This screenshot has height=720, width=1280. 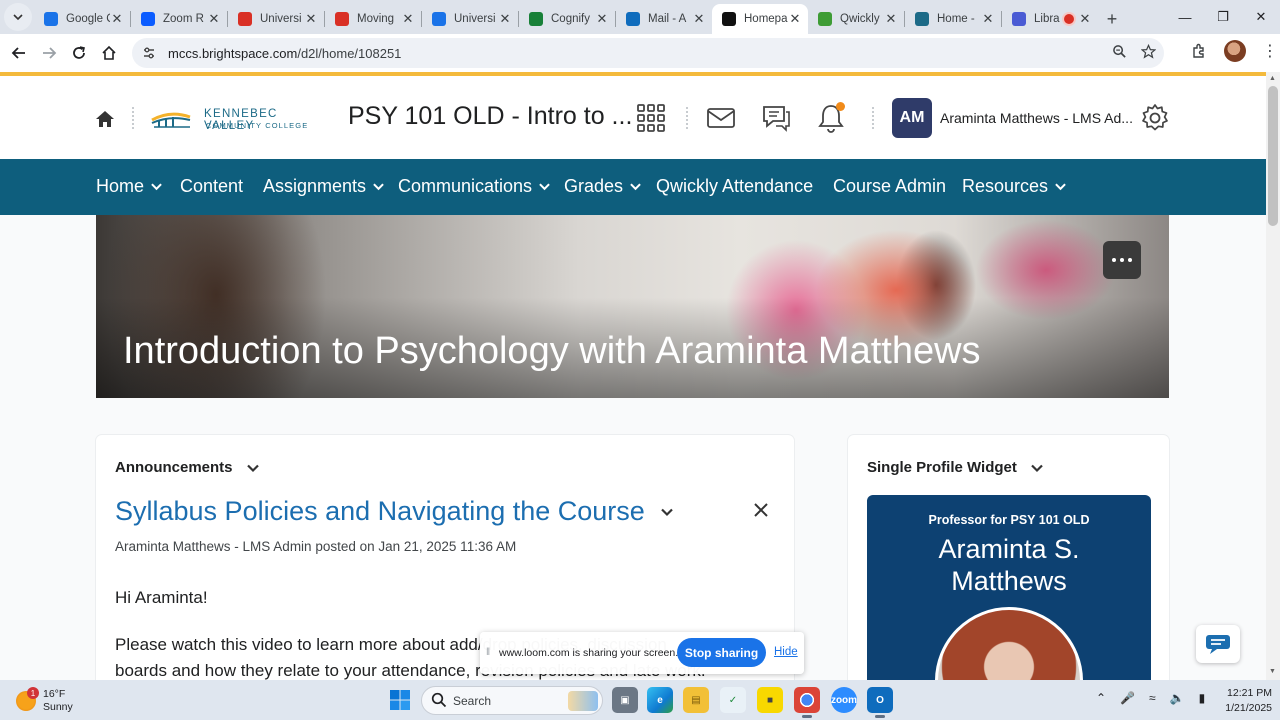 I want to click on file-explorer-icon: ▤, so click(x=696, y=700).